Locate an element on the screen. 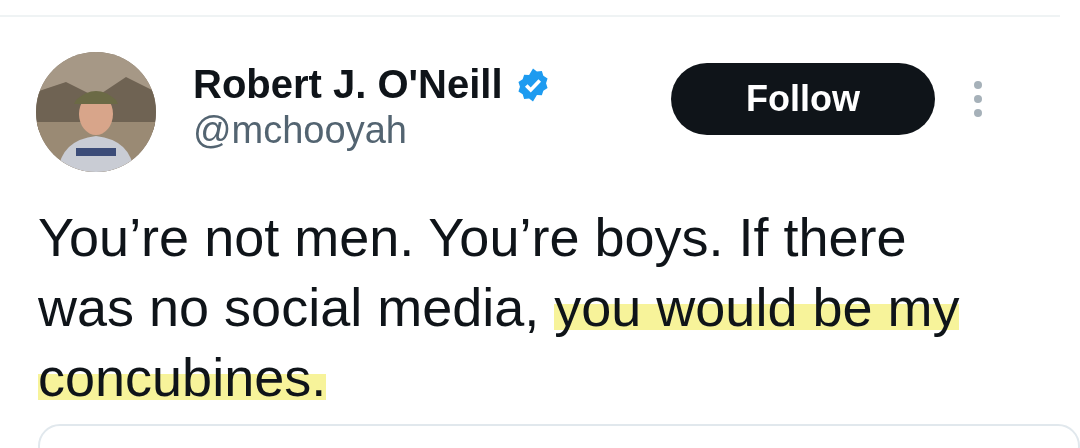  author-name: Robert J. O'Neill is located at coordinates (348, 84).